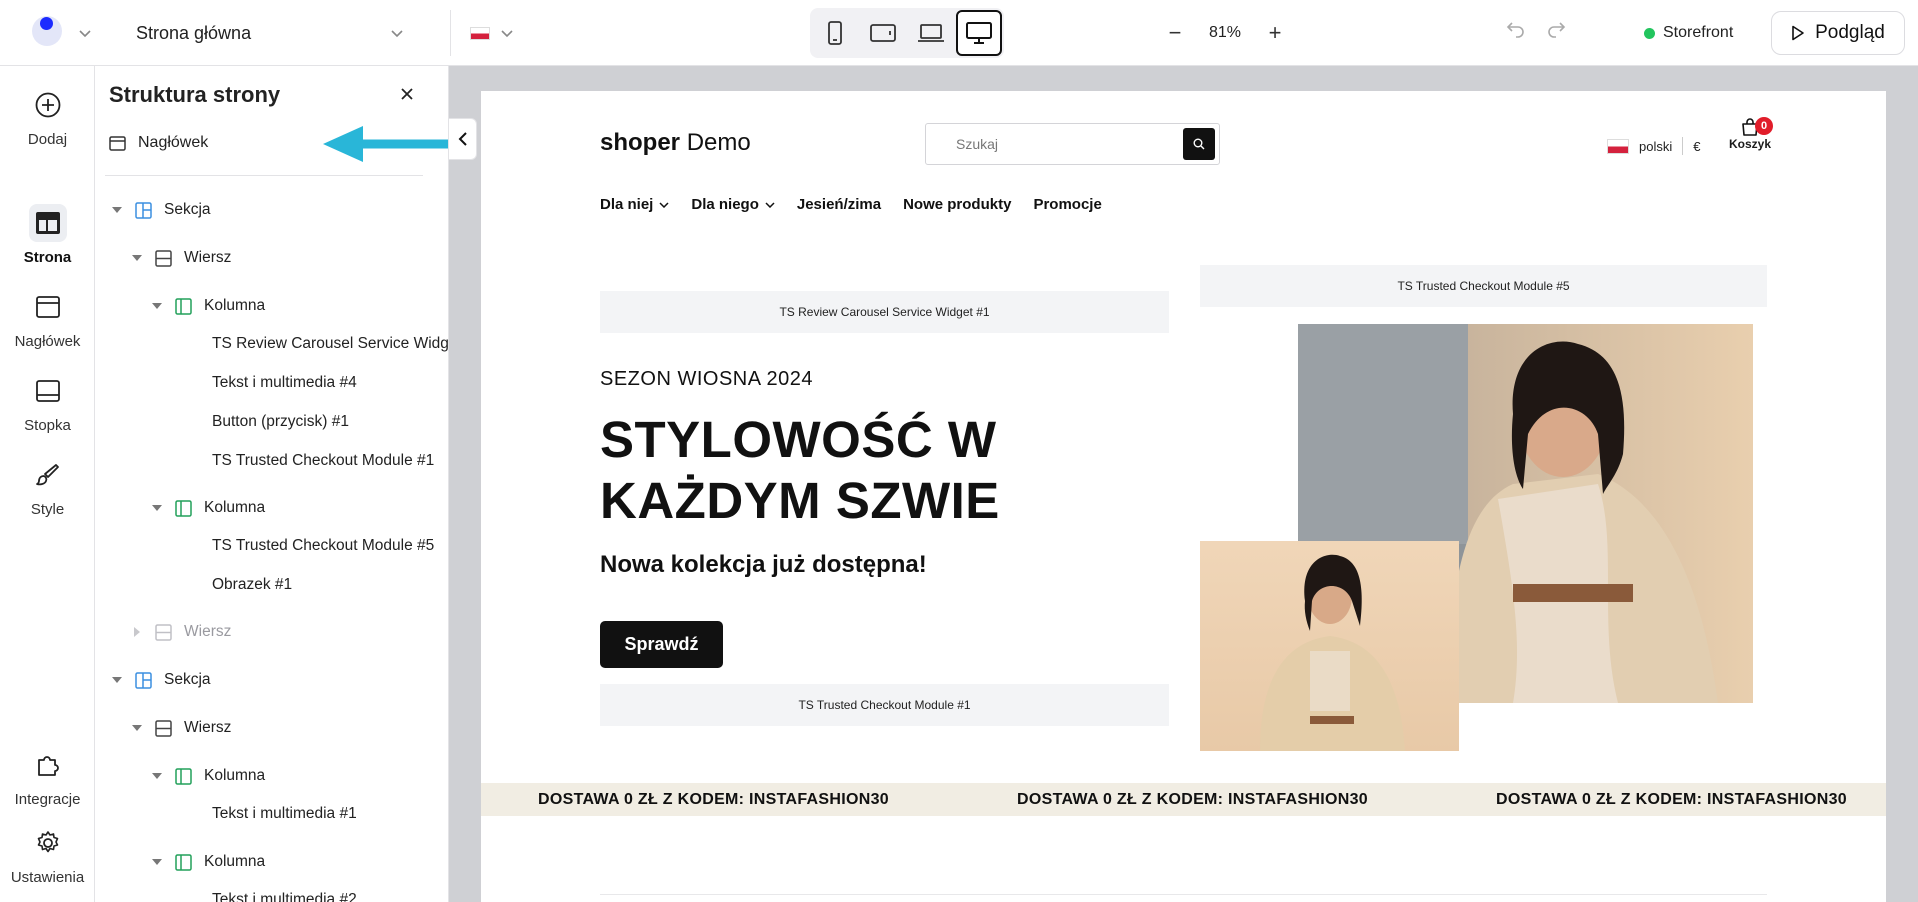 The image size is (1918, 902). Describe the element at coordinates (884, 312) in the screenshot. I see `review-carousel-widget: TS Review Carousel Service Widget #1` at that location.